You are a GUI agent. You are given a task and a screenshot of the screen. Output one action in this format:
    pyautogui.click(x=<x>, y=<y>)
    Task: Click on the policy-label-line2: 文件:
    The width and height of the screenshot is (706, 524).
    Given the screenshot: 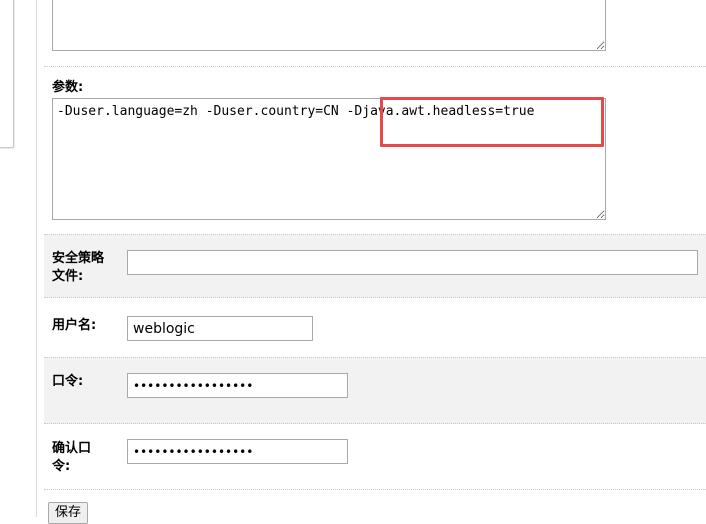 What is the action you would take?
    pyautogui.click(x=68, y=276)
    